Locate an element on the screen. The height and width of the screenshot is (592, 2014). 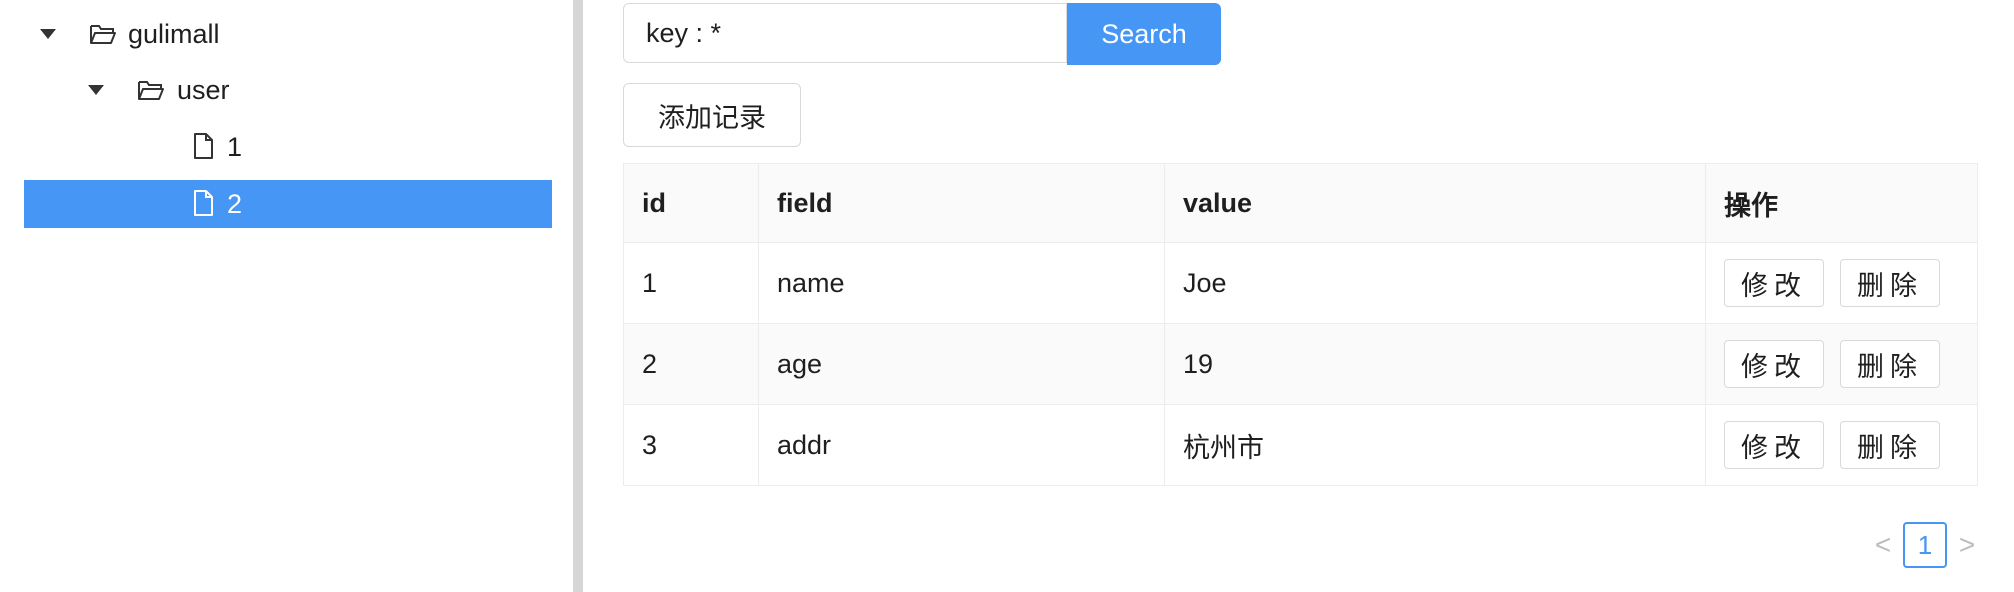
pagination: < 1 > is located at coordinates (1925, 545).